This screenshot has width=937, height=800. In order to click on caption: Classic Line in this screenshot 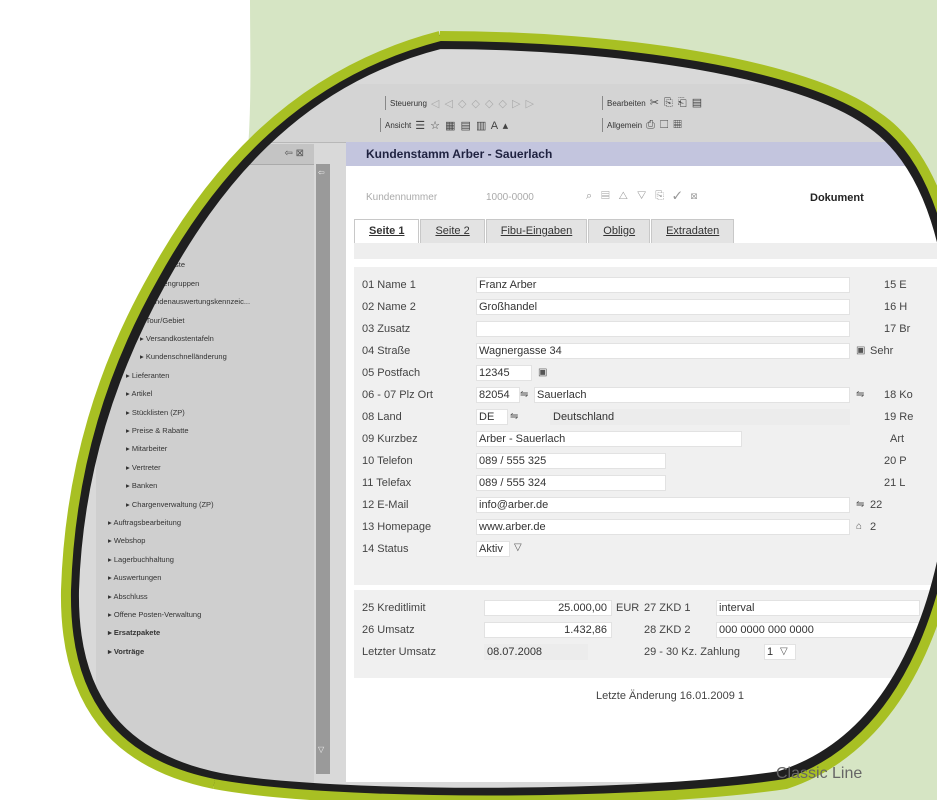, I will do `click(819, 773)`.